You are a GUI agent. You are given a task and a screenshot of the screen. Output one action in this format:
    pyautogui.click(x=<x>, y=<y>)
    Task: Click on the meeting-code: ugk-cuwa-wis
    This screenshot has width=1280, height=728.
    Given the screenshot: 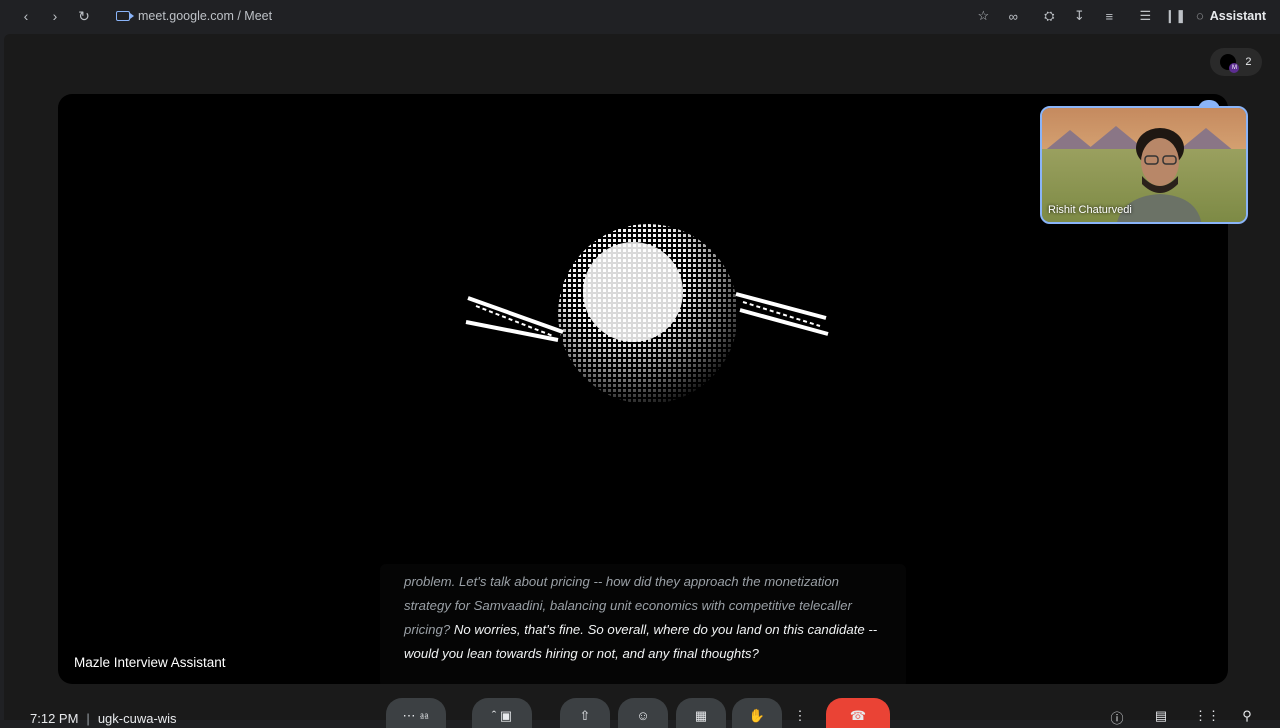 What is the action you would take?
    pyautogui.click(x=137, y=718)
    